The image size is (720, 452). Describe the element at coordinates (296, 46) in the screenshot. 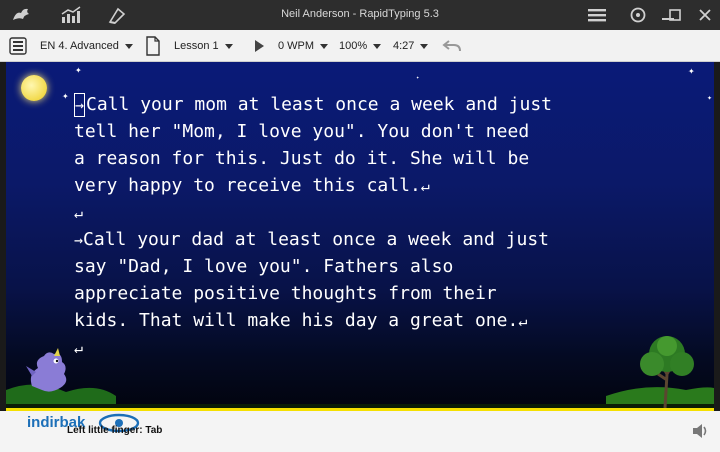

I see `speed-value: 0 WPM` at that location.